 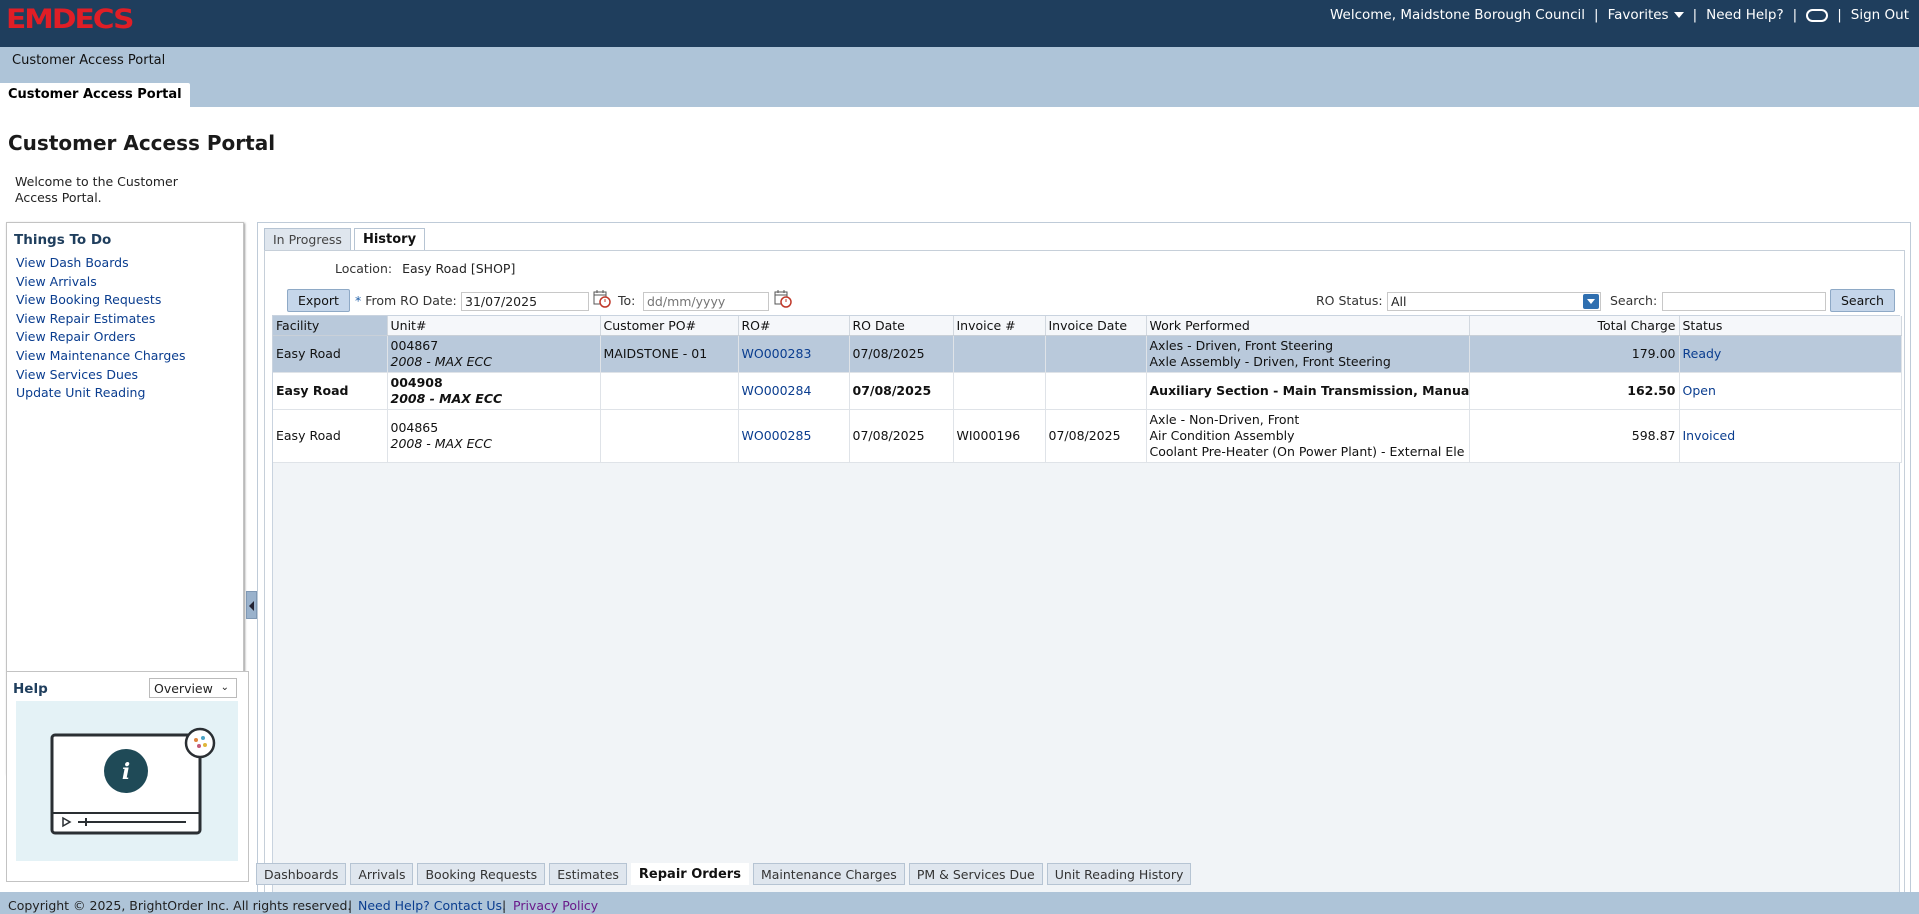 What do you see at coordinates (669, 326) in the screenshot?
I see `col-customer-po: Customer PO#` at bounding box center [669, 326].